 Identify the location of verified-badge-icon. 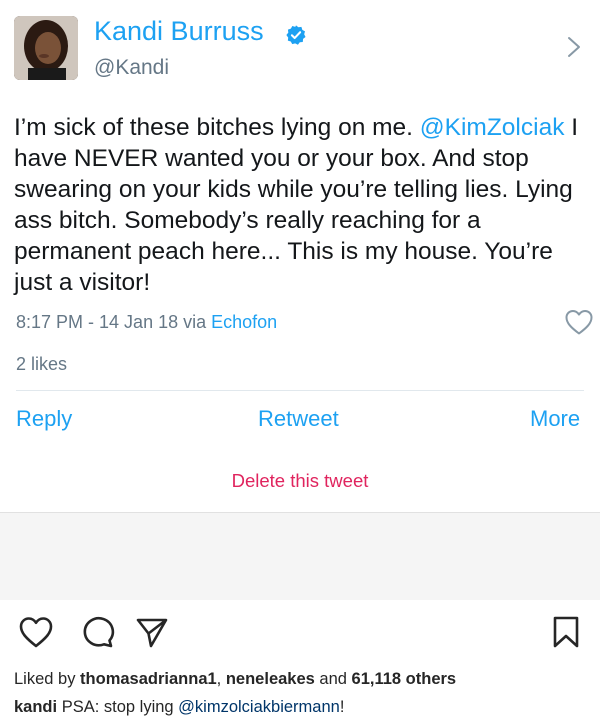
(296, 35).